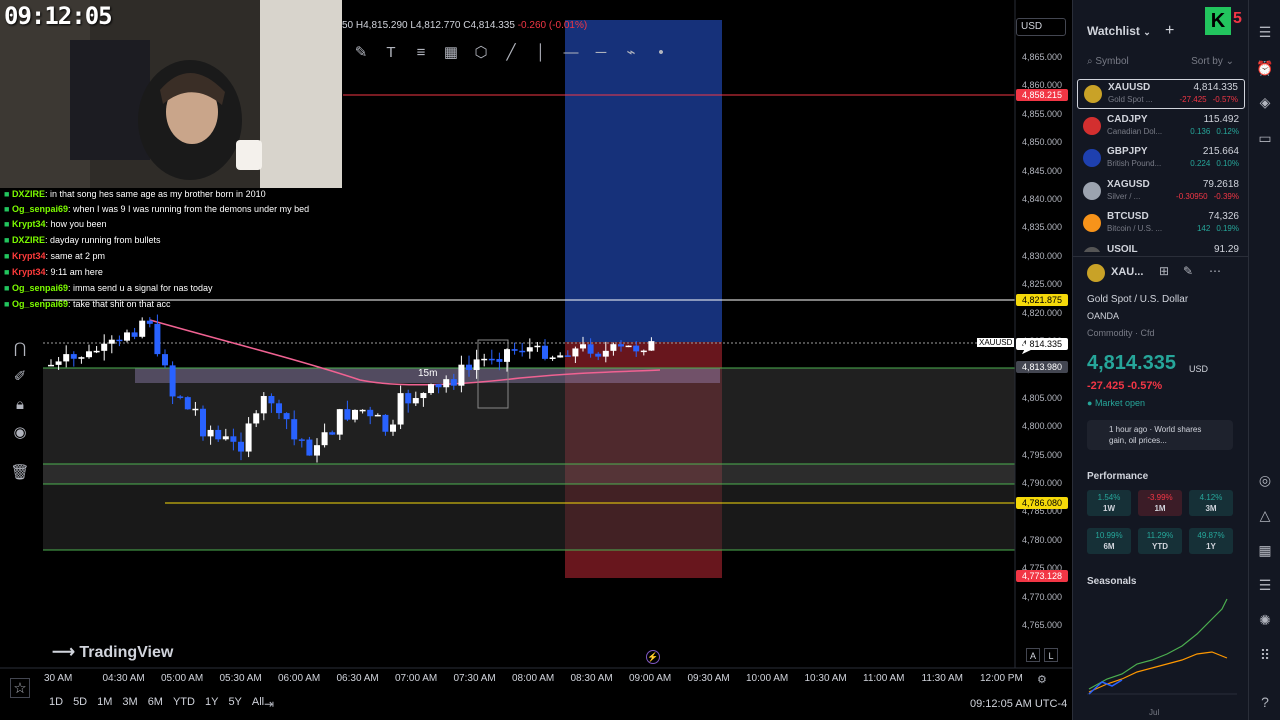 This screenshot has height=720, width=1280. I want to click on tradingview-logo: ⟶ TradingView, so click(113, 652).